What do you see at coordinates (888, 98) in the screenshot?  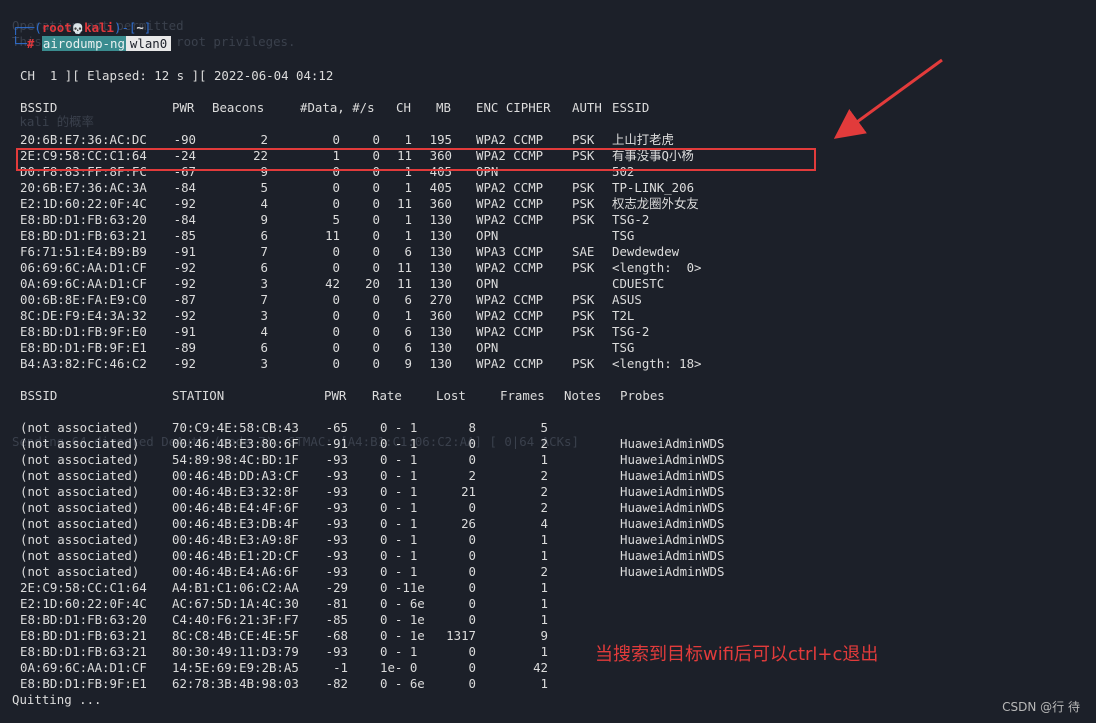 I see `annotation-arrow-icon` at bounding box center [888, 98].